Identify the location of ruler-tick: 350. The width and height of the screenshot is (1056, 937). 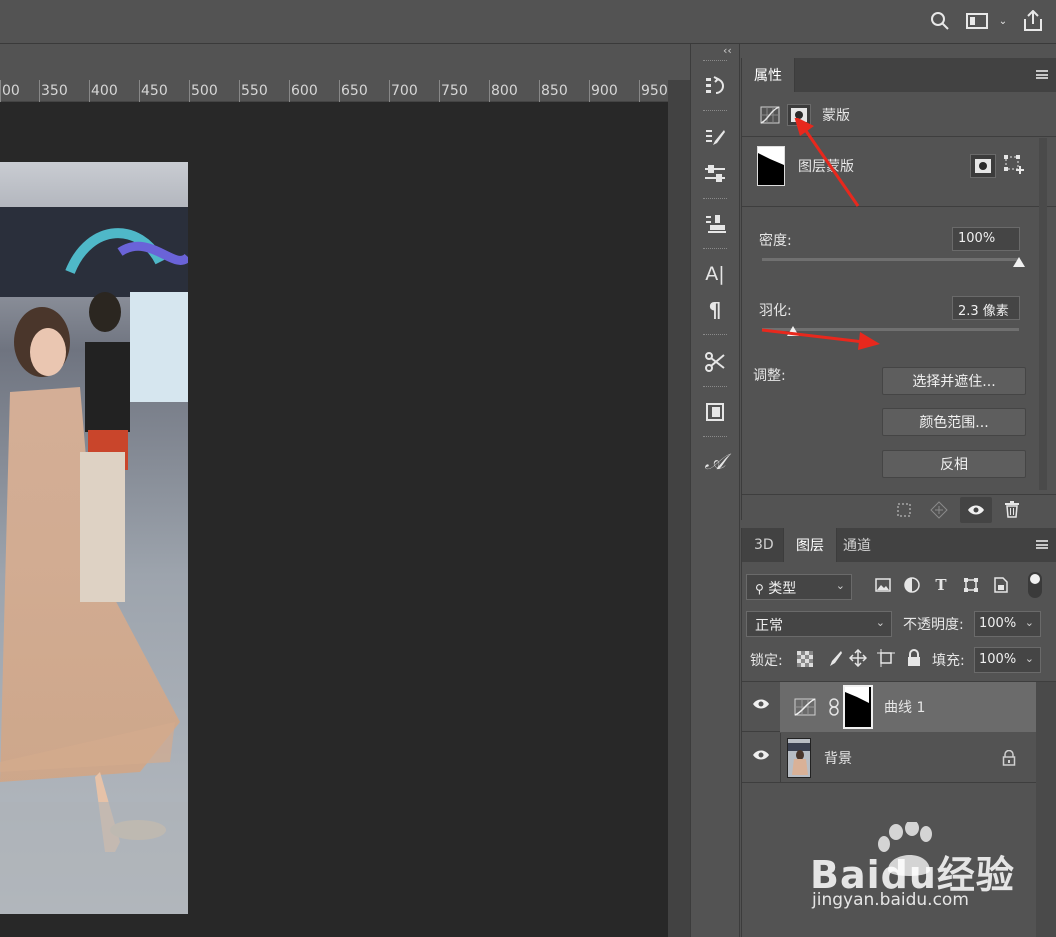
(54, 91).